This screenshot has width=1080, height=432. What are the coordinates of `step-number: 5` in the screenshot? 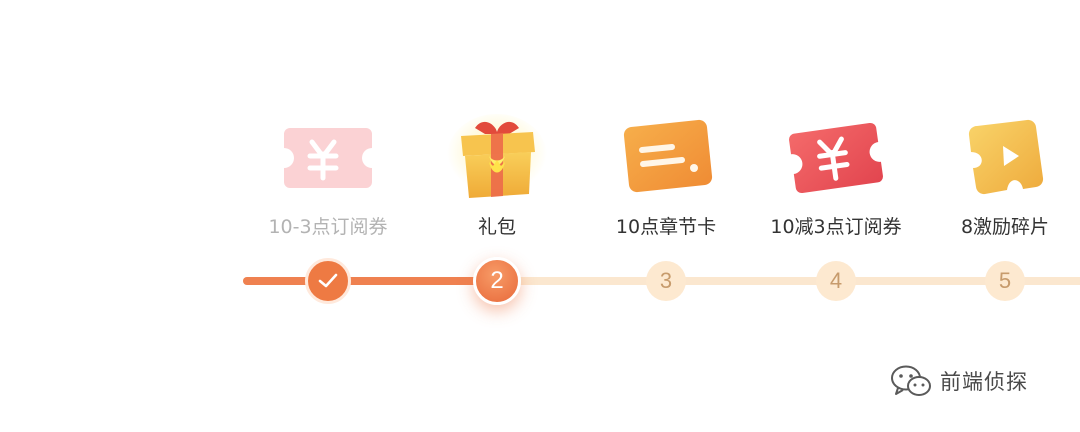 It's located at (1005, 280).